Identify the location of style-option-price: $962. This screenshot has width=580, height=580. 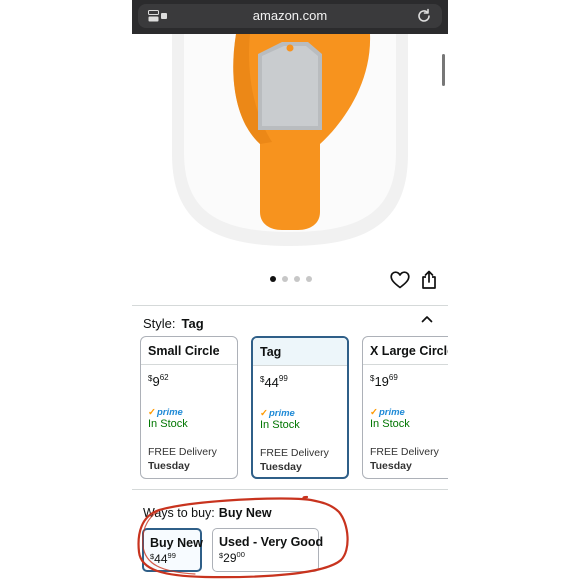
(158, 381).